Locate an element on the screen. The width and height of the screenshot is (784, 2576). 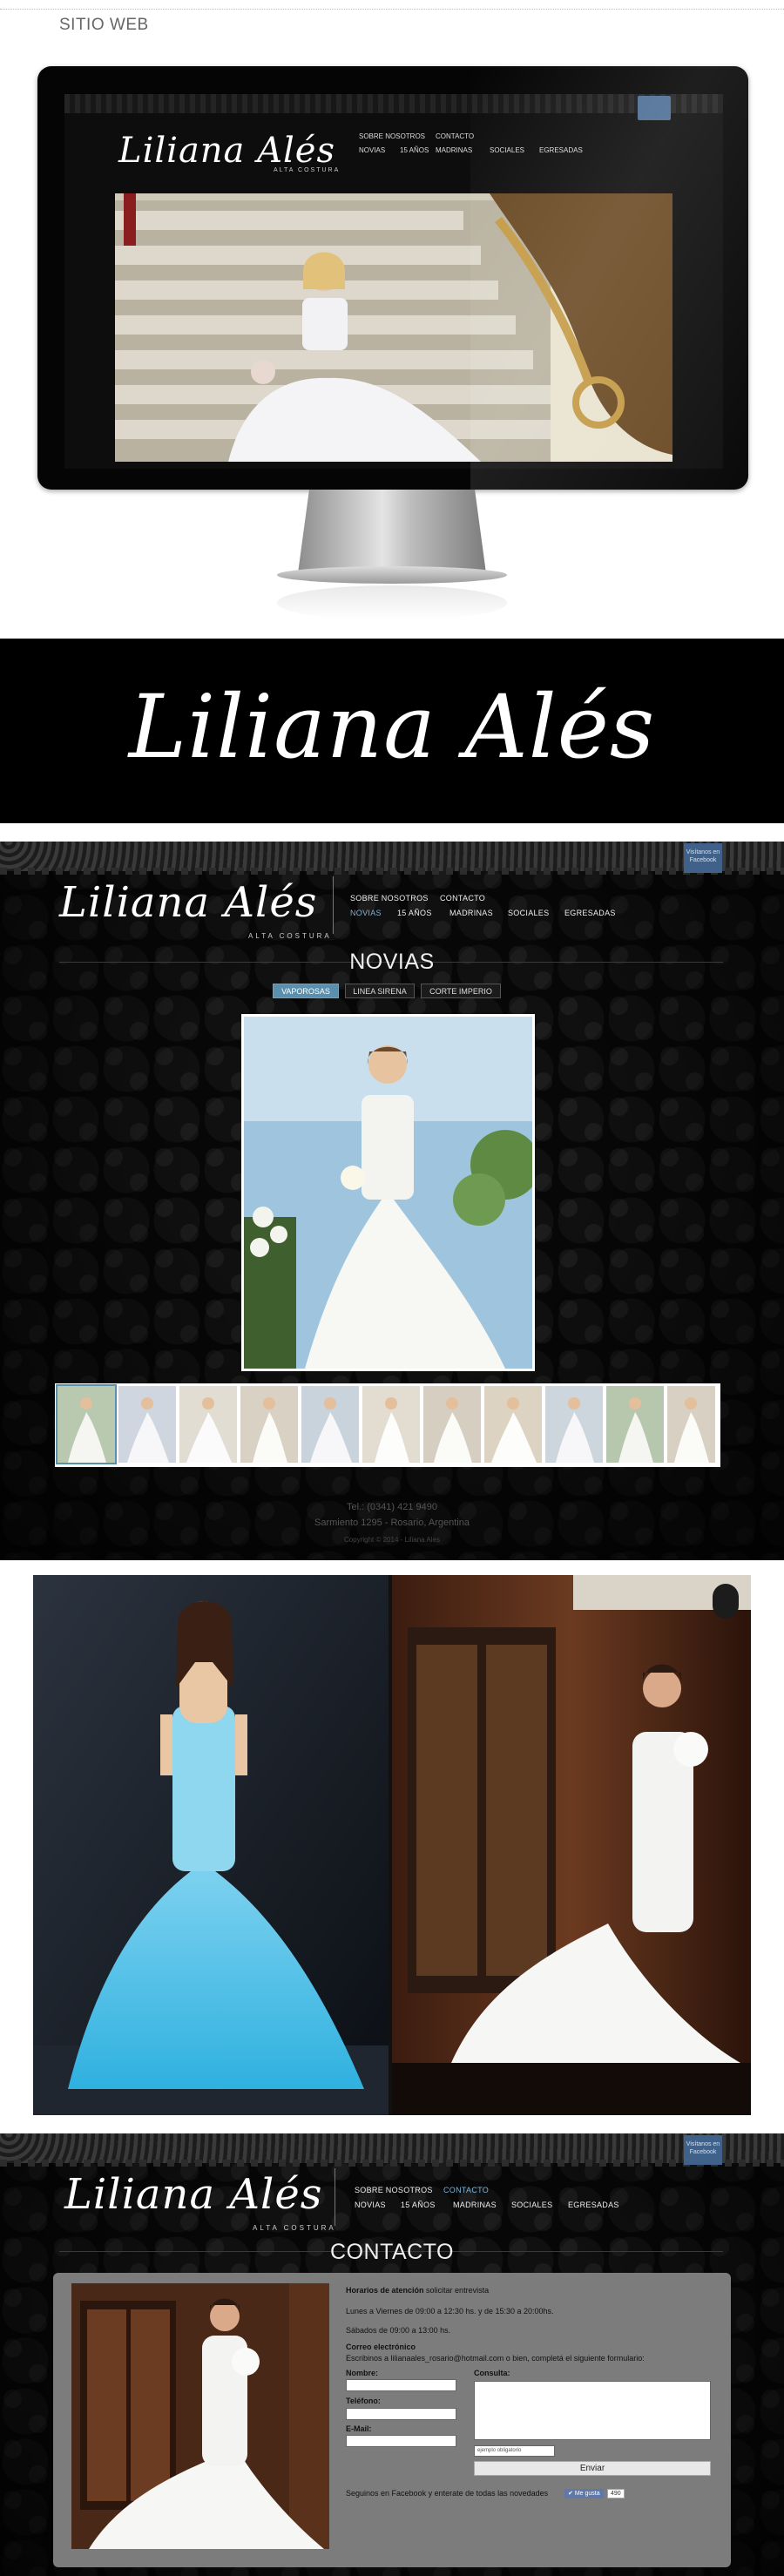
screen-nav-novias: NOVIAS is located at coordinates (372, 150).